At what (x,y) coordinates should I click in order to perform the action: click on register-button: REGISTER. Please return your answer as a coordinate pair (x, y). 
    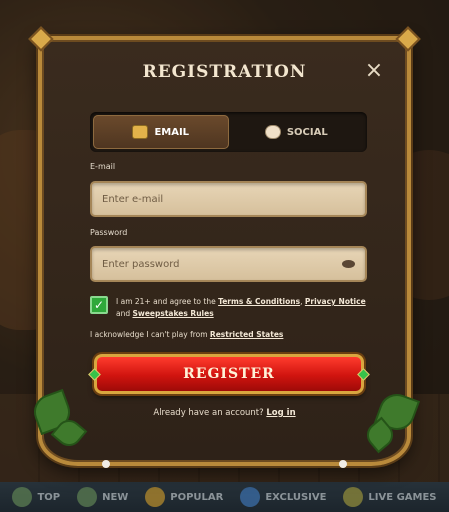
    Looking at the image, I should click on (229, 374).